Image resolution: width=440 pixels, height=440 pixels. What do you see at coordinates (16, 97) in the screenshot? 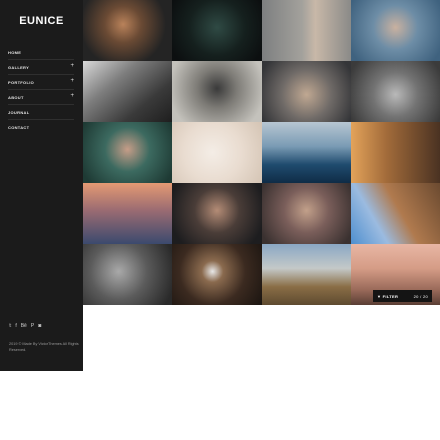
I see `nav-item-label: ABOUT` at bounding box center [16, 97].